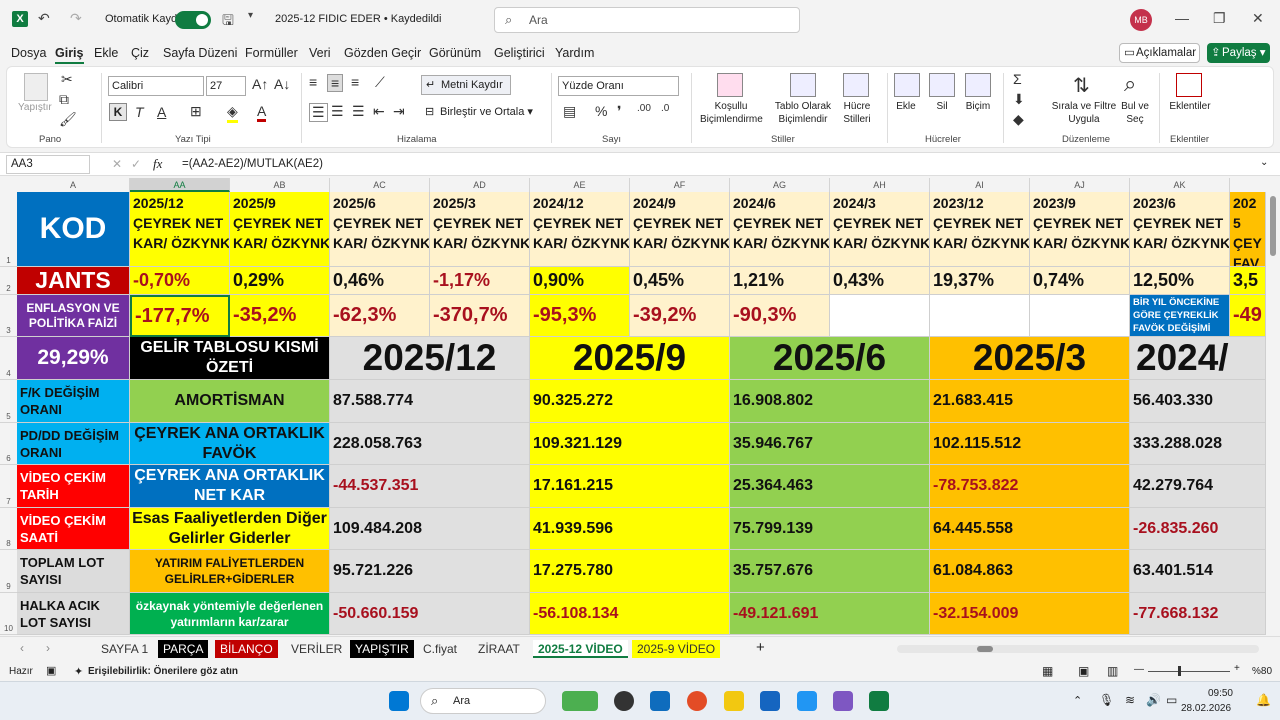 This screenshot has height=720, width=1280. I want to click on align-middle-icon: ≡, so click(335, 83).